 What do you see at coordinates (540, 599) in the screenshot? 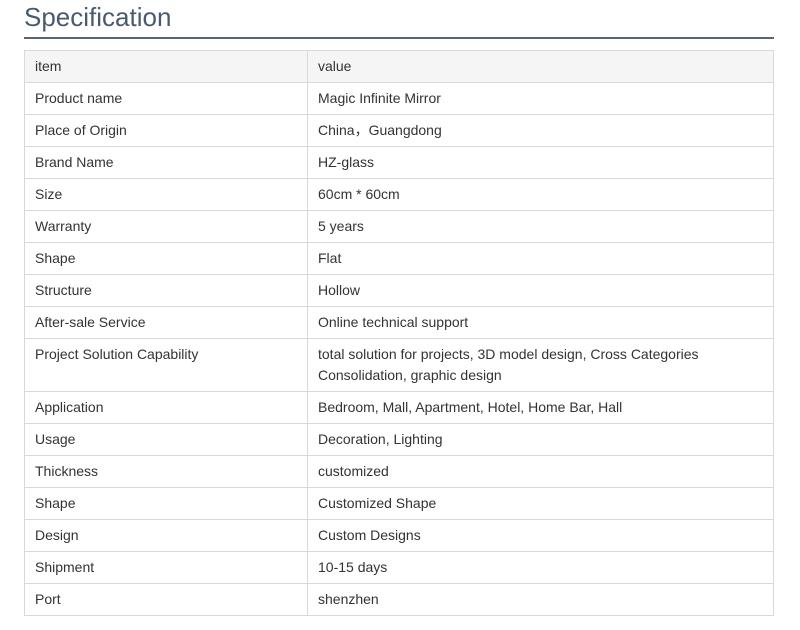
I see `row-value-cell: shenzhen` at bounding box center [540, 599].